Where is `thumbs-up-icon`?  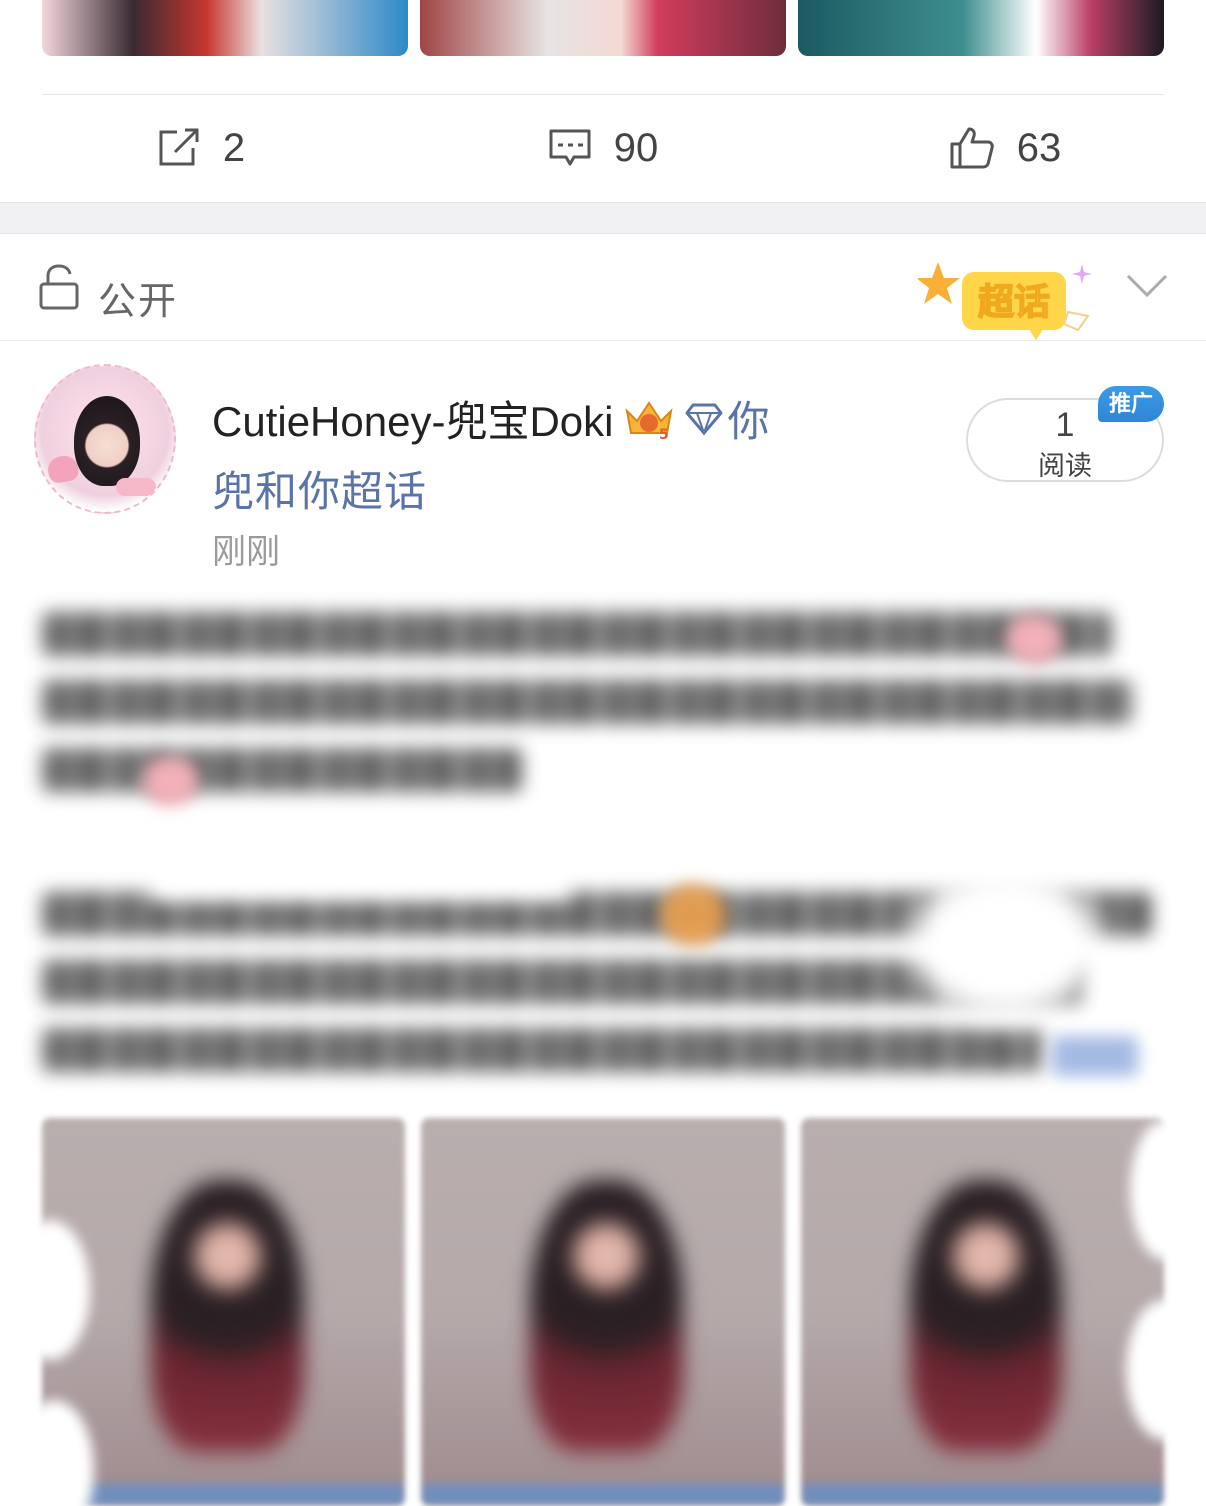 thumbs-up-icon is located at coordinates (972, 148).